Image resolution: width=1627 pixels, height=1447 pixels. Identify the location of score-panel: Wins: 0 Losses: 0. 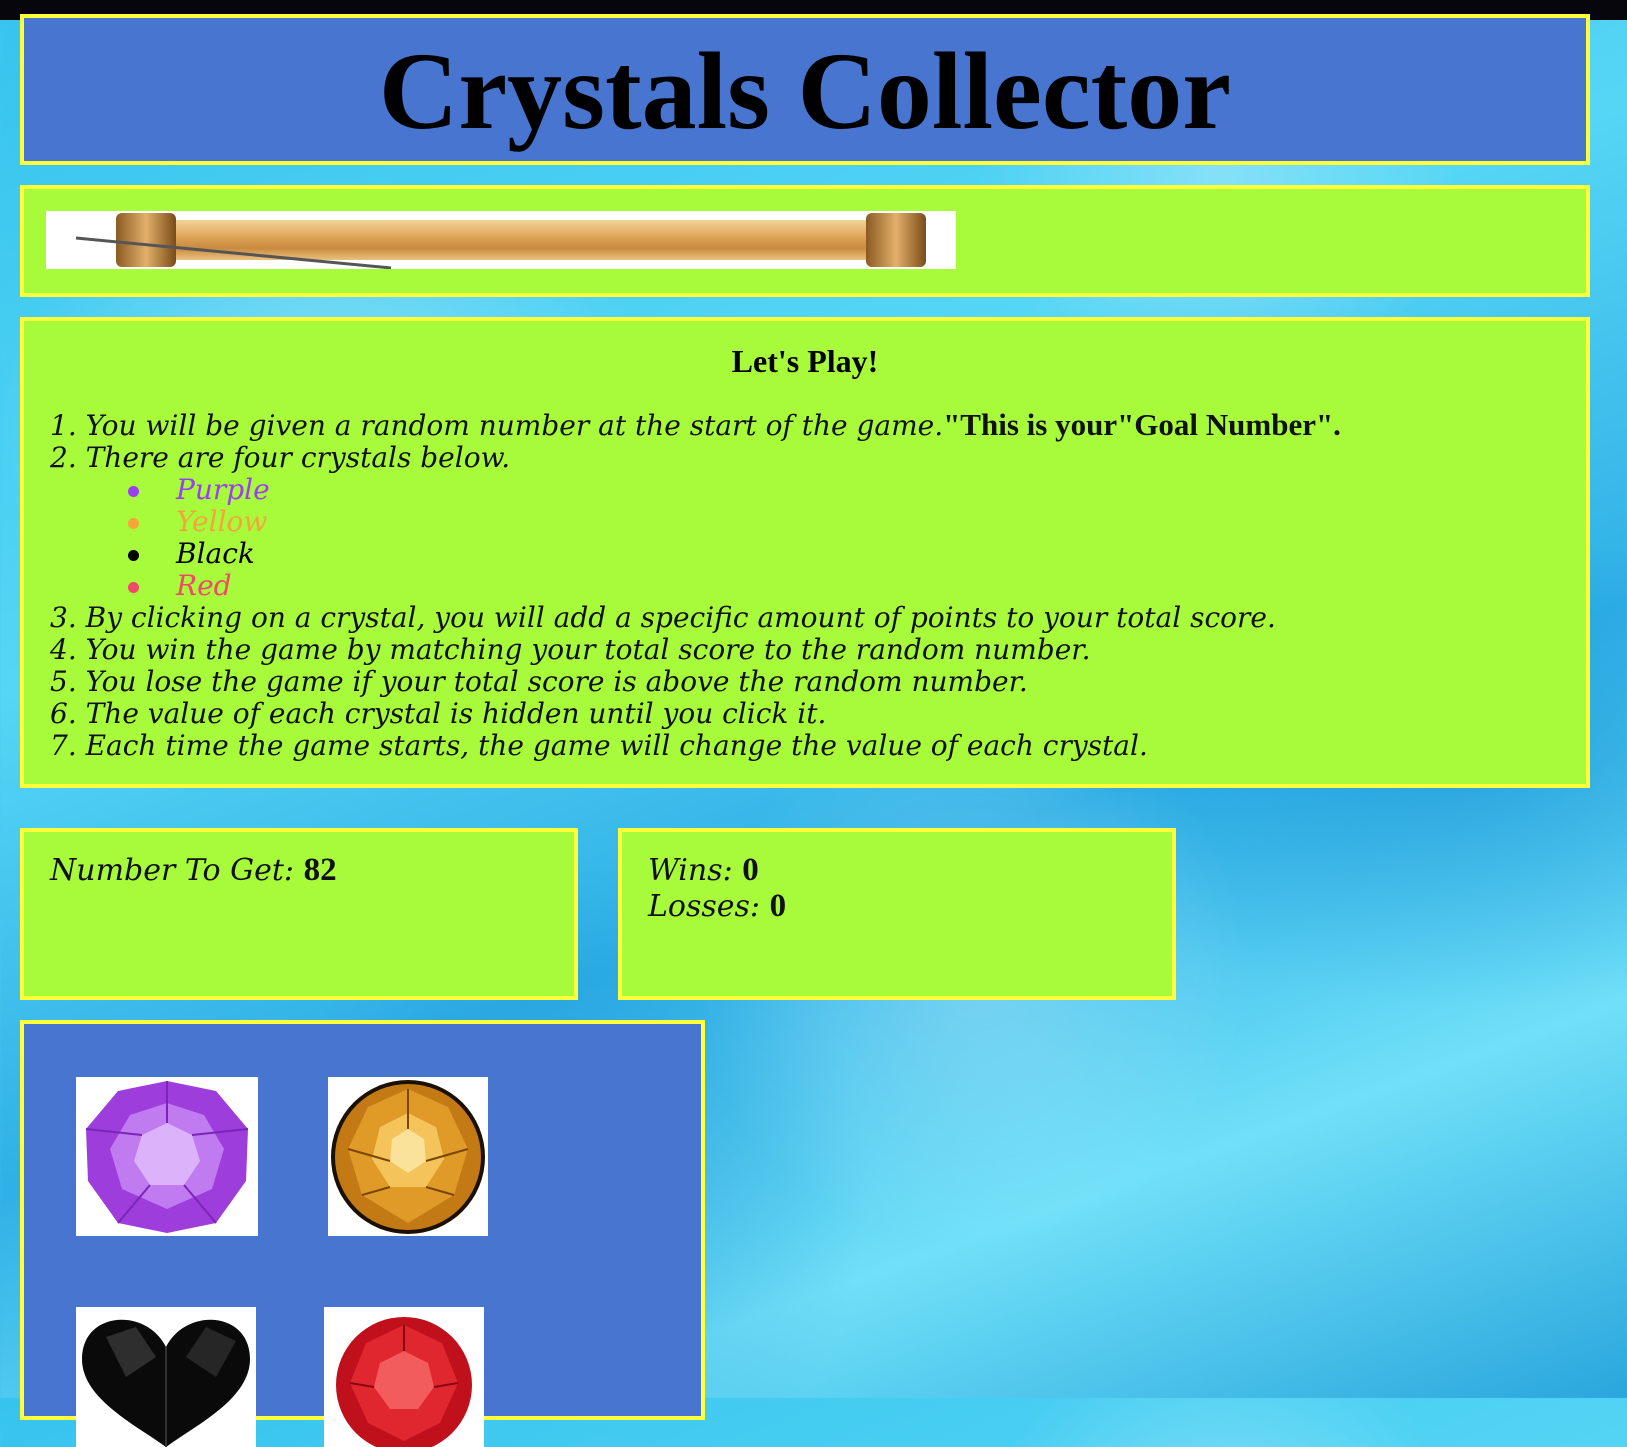
(897, 914).